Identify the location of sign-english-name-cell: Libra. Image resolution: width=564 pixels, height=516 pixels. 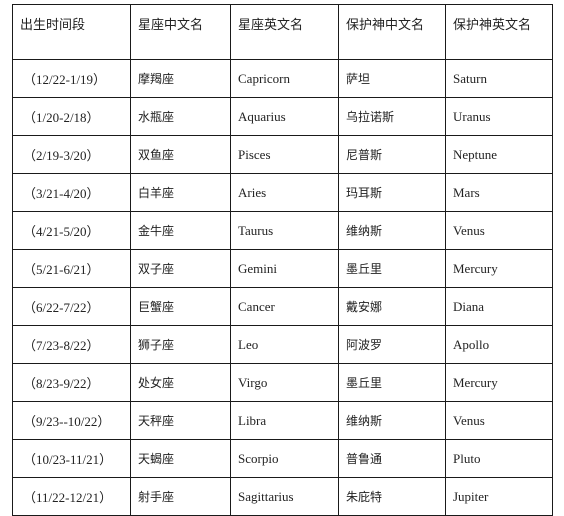
(284, 420).